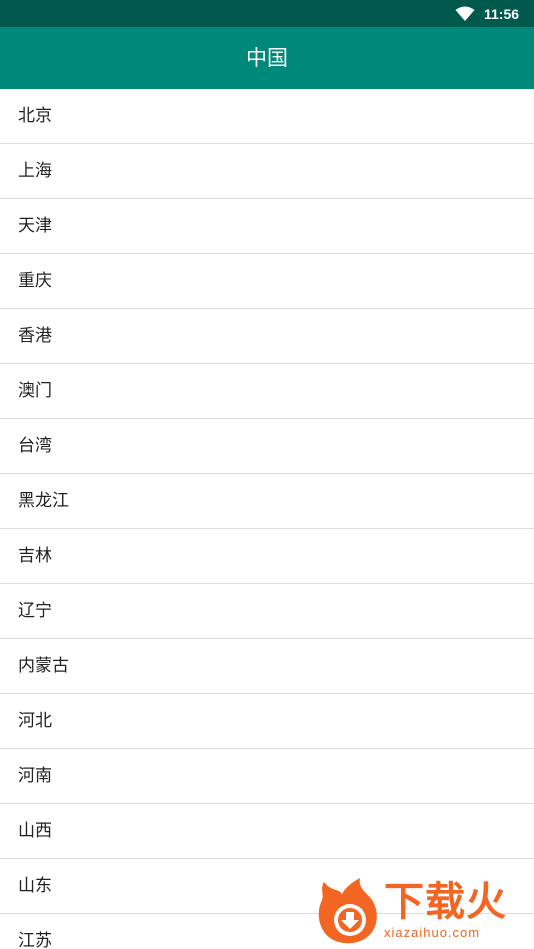 This screenshot has width=534, height=949. Describe the element at coordinates (347, 911) in the screenshot. I see `flame-download-icon` at that location.